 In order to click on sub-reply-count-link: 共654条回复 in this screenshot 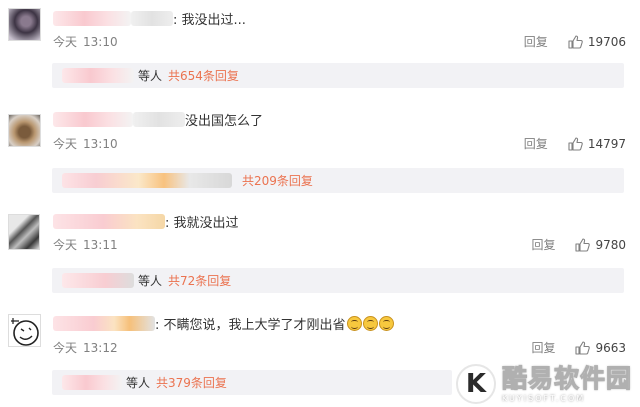, I will do `click(203, 75)`.